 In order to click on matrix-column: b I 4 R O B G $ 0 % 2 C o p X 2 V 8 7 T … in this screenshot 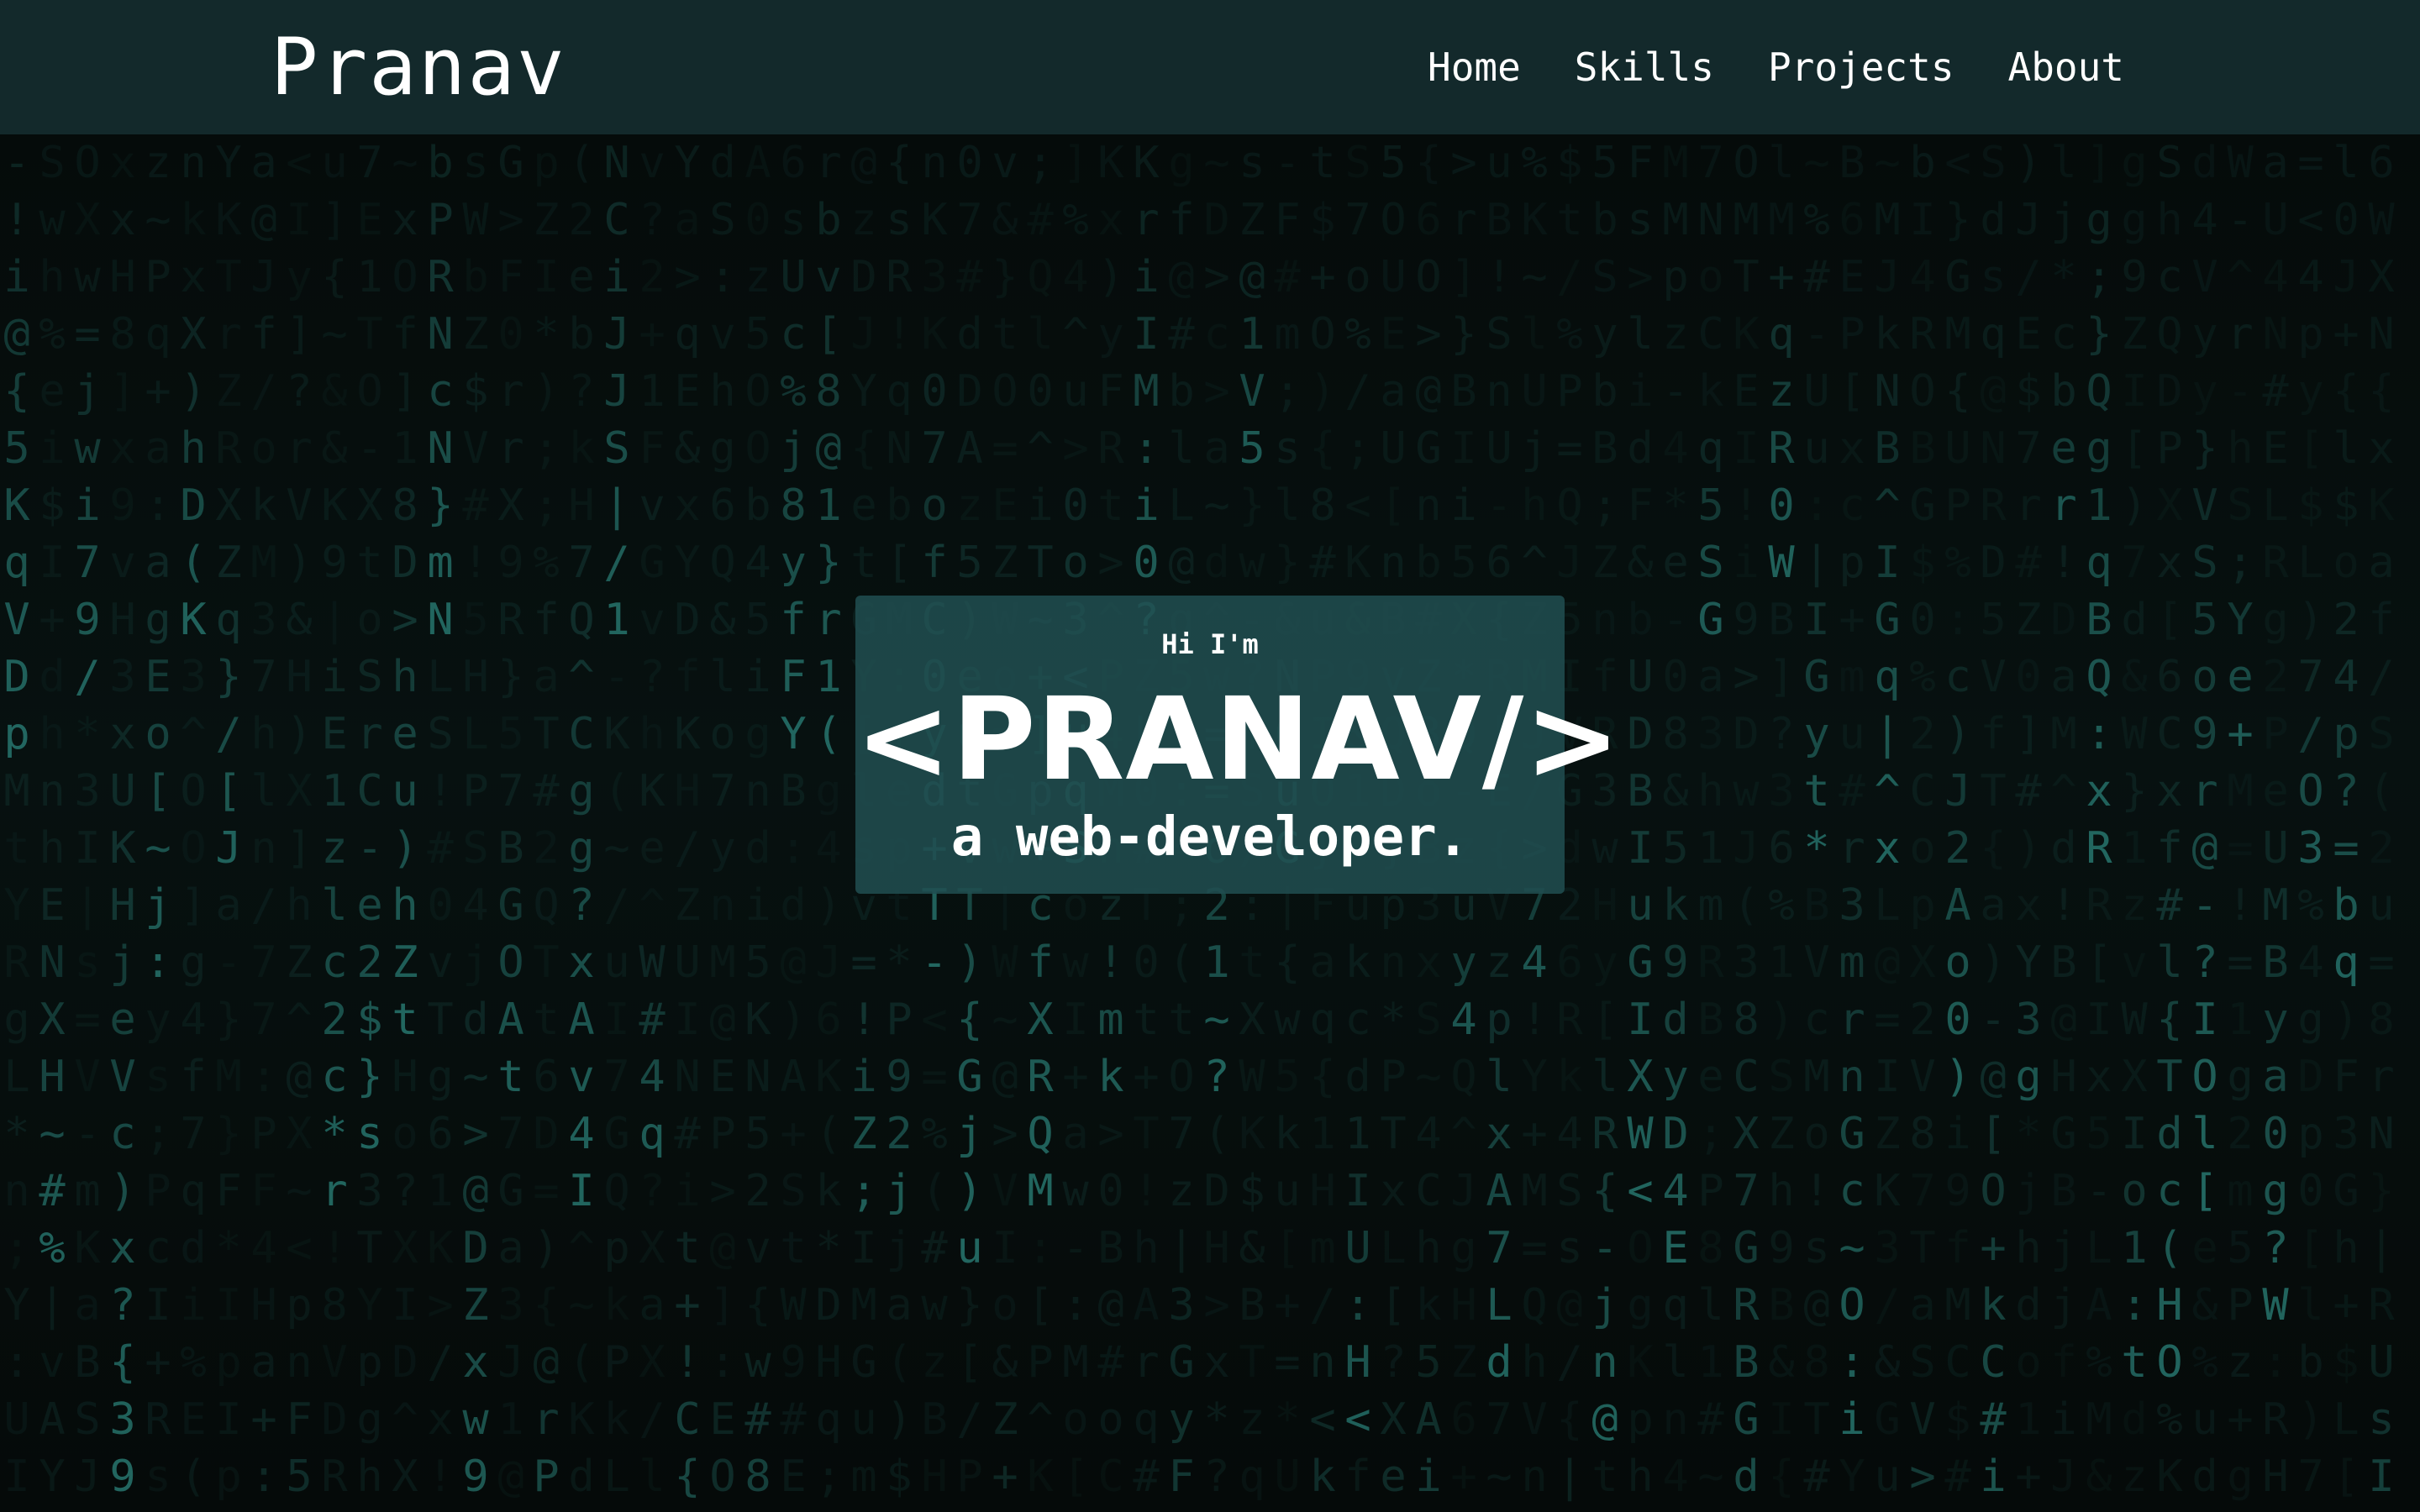, I will do `click(1922, 820)`.